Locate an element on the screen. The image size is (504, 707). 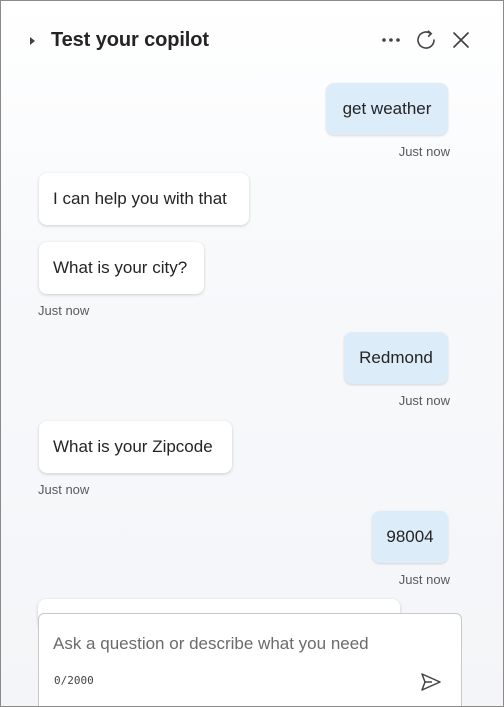
send-icon is located at coordinates (431, 682).